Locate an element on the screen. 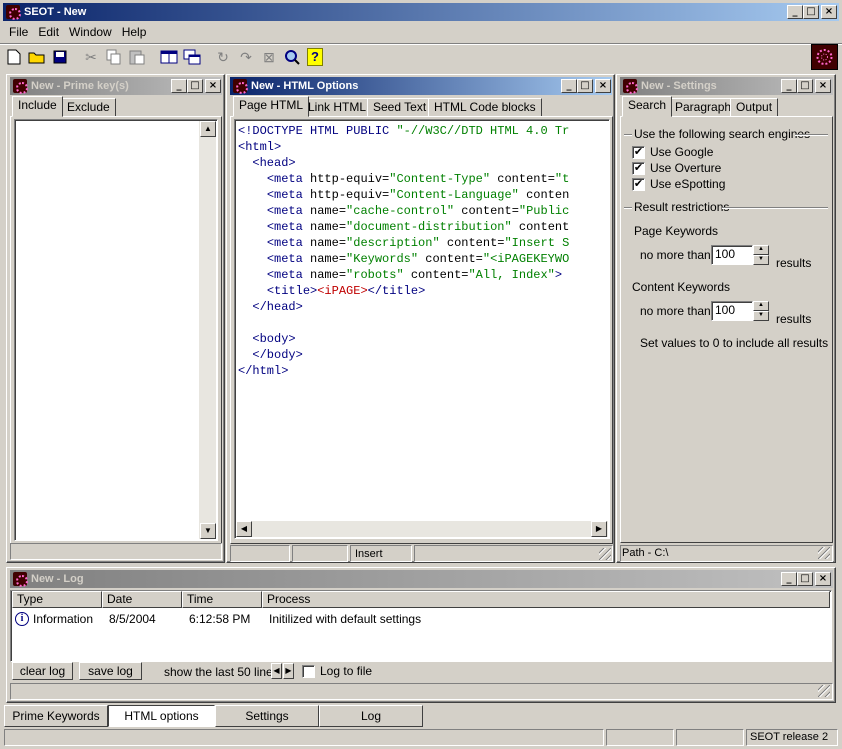 The width and height of the screenshot is (842, 749). tab-settings: Settings is located at coordinates (267, 716).